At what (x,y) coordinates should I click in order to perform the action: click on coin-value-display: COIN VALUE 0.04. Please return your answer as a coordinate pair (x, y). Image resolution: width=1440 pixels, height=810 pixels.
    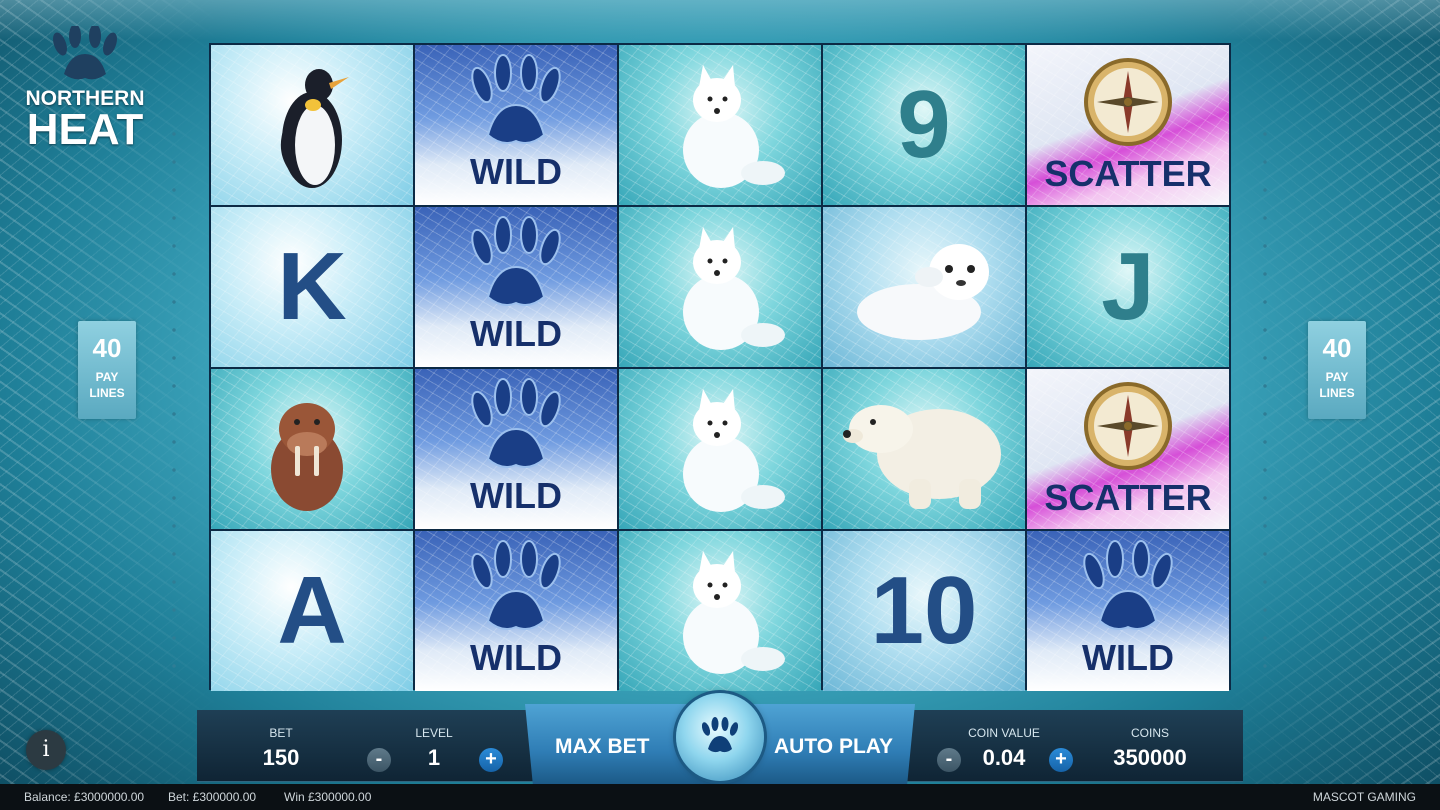
    Looking at the image, I should click on (1004, 749).